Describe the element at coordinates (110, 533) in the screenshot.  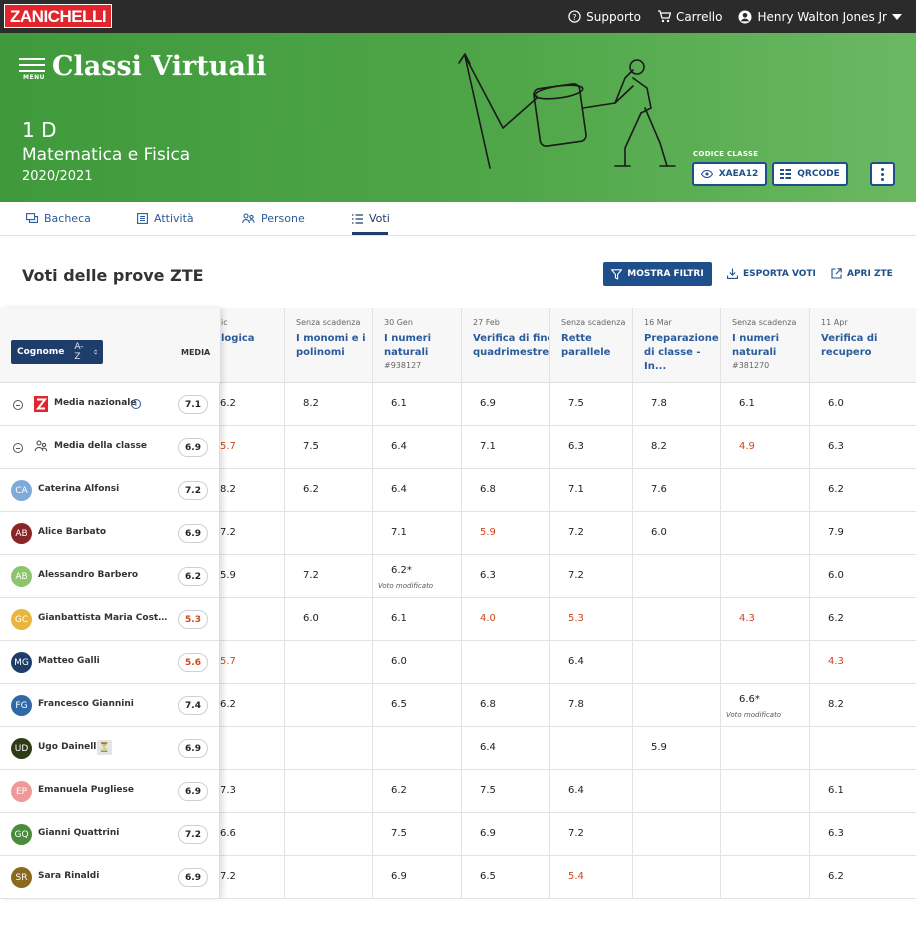
I see `student-row: AB Alice Barbato 6.9` at that location.